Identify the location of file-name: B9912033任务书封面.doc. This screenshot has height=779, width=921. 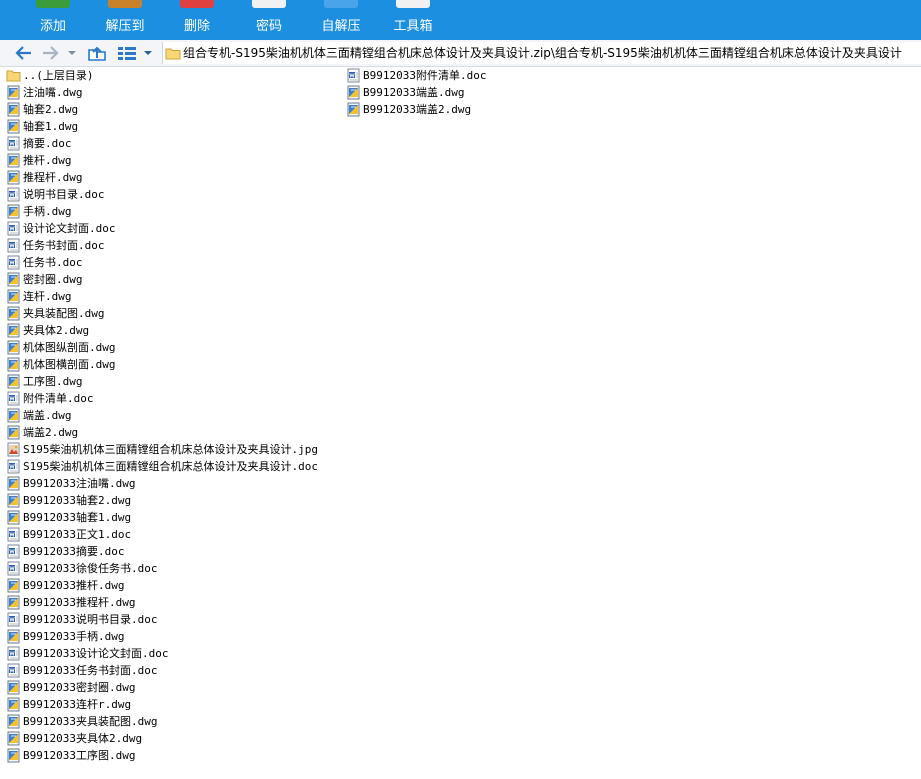
(90, 670).